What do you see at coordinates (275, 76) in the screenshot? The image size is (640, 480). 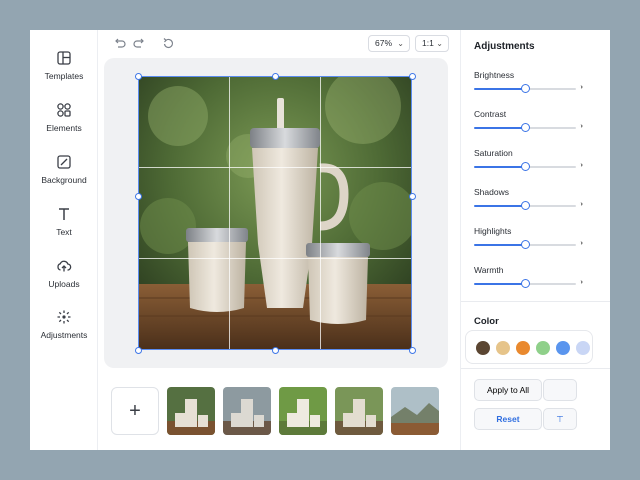 I see `resize-handle-top` at bounding box center [275, 76].